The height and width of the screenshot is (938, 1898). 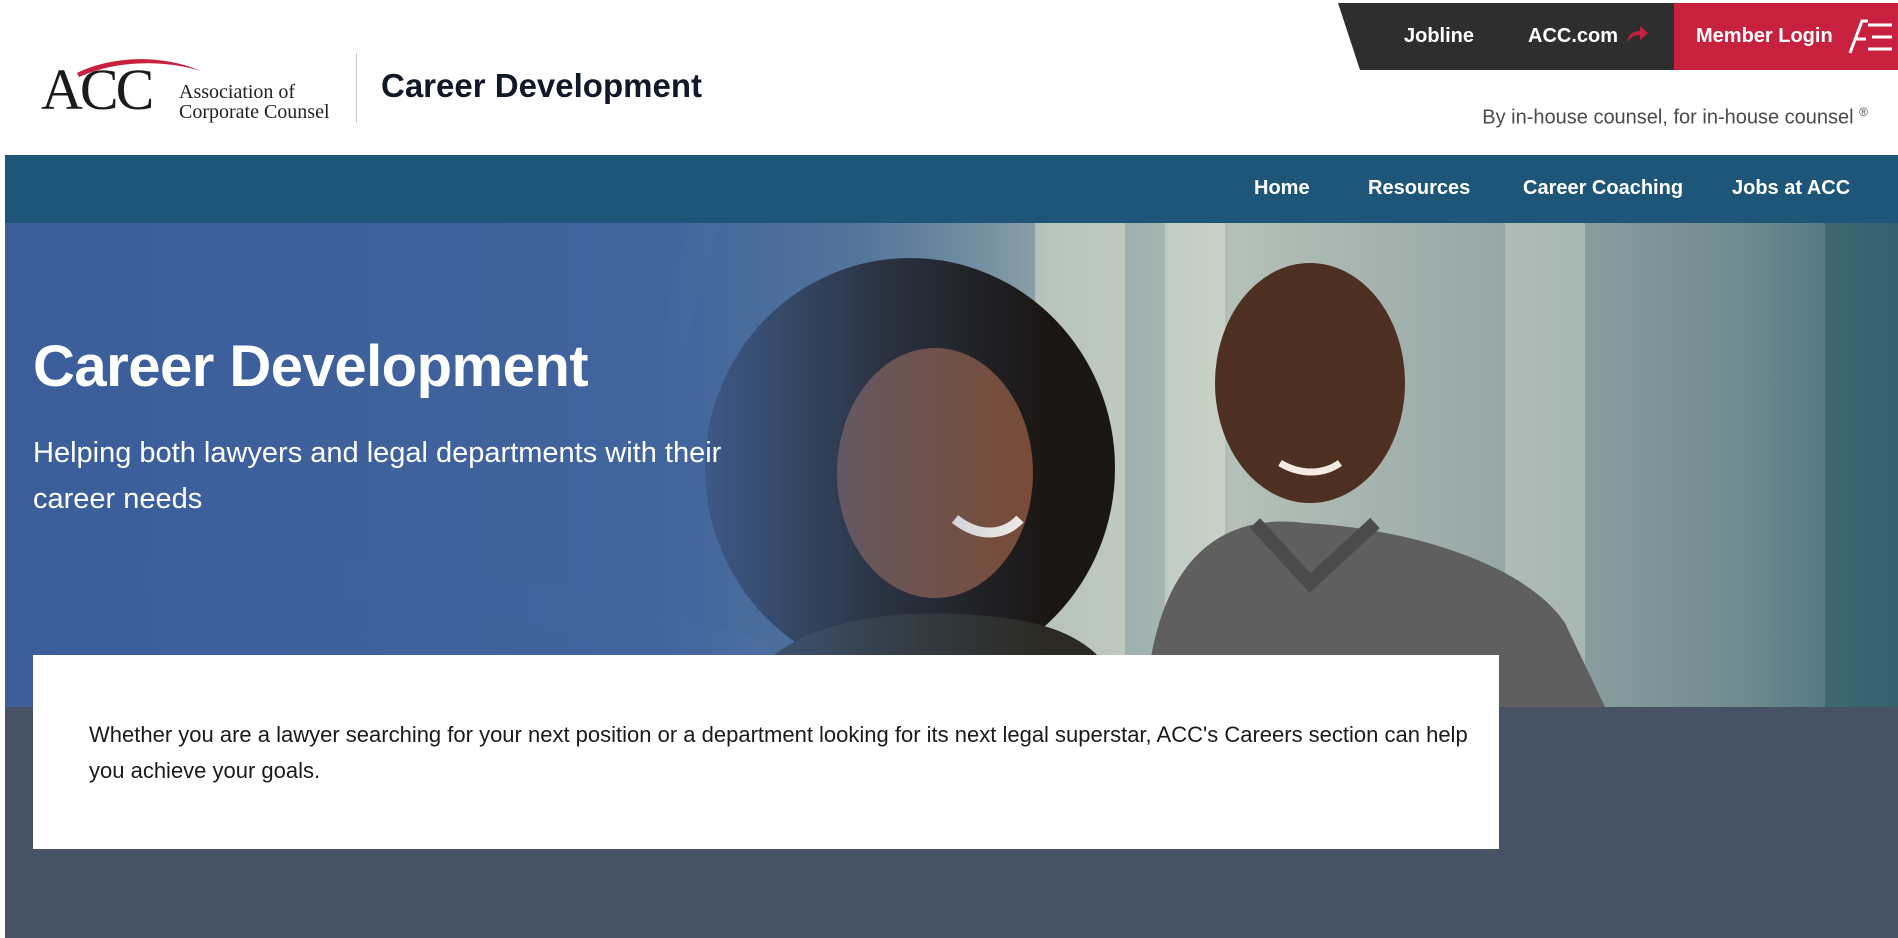 I want to click on nav-item-resources: Resources, so click(x=1419, y=188).